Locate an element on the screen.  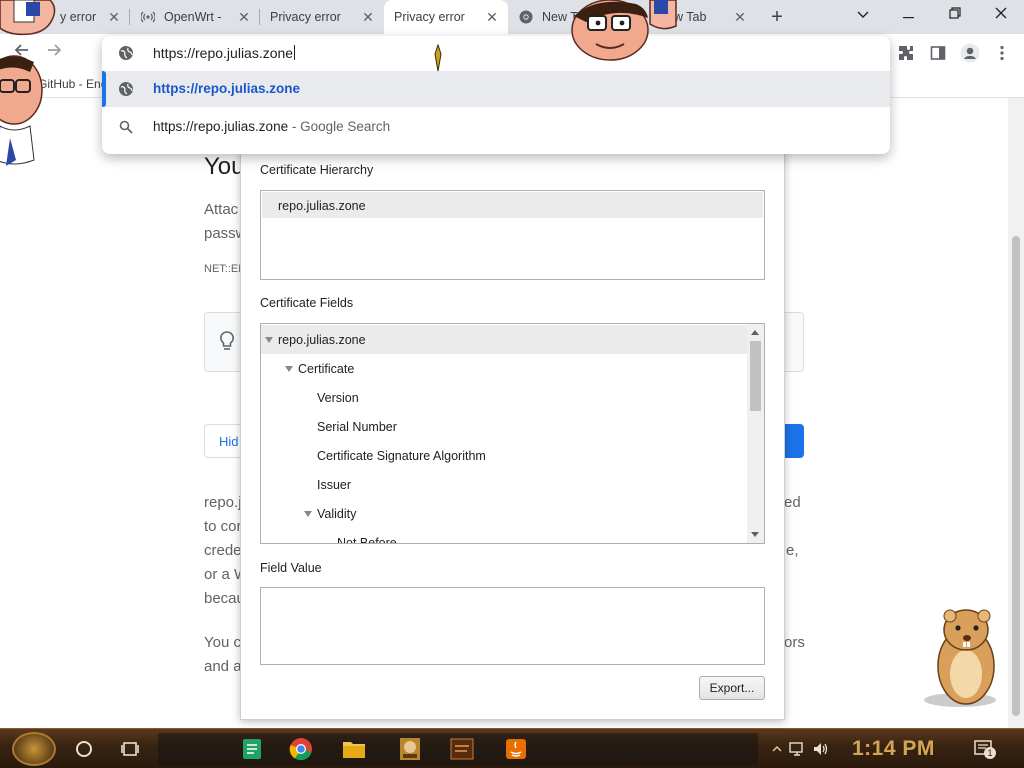
search-circle-icon is located at coordinates (84, 749).